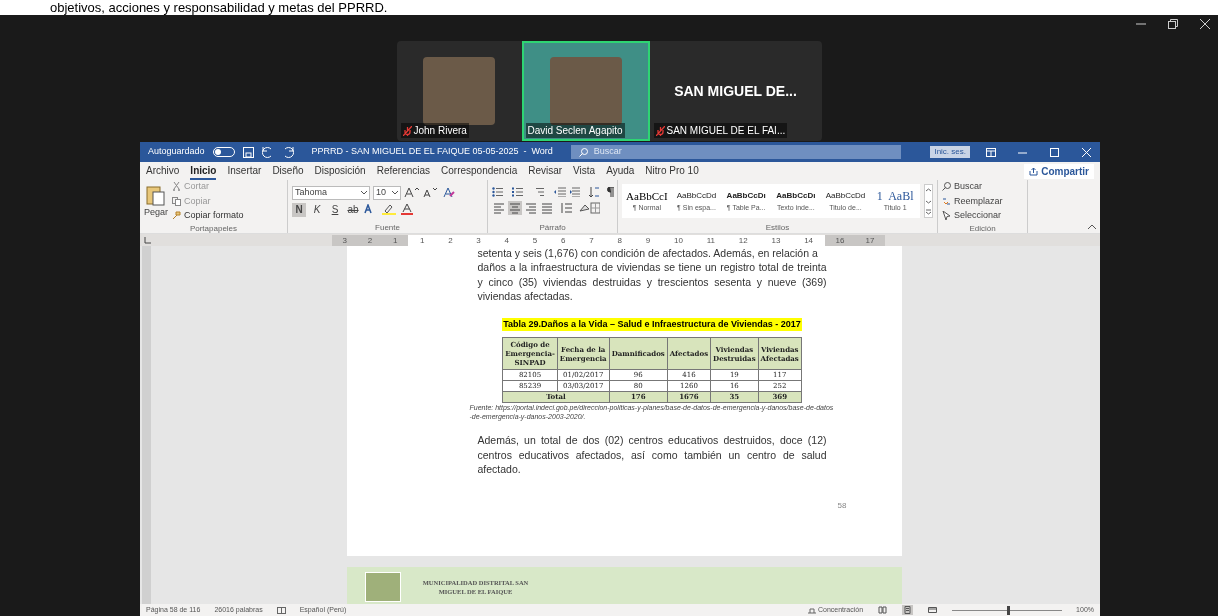 The height and width of the screenshot is (616, 1218). Describe the element at coordinates (610, 192) in the screenshot. I see `pilcrow-icon` at that location.